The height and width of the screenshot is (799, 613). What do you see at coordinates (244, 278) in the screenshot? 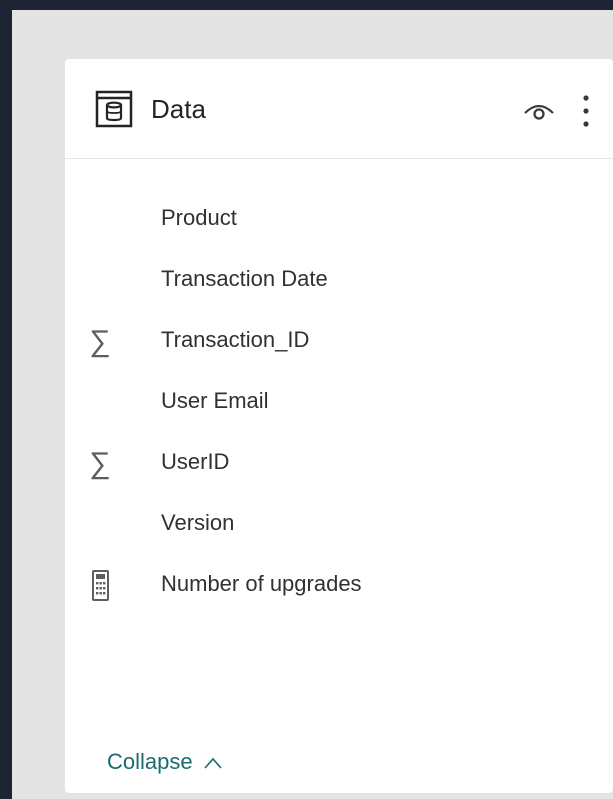
I see `field-label: Transaction Date` at bounding box center [244, 278].